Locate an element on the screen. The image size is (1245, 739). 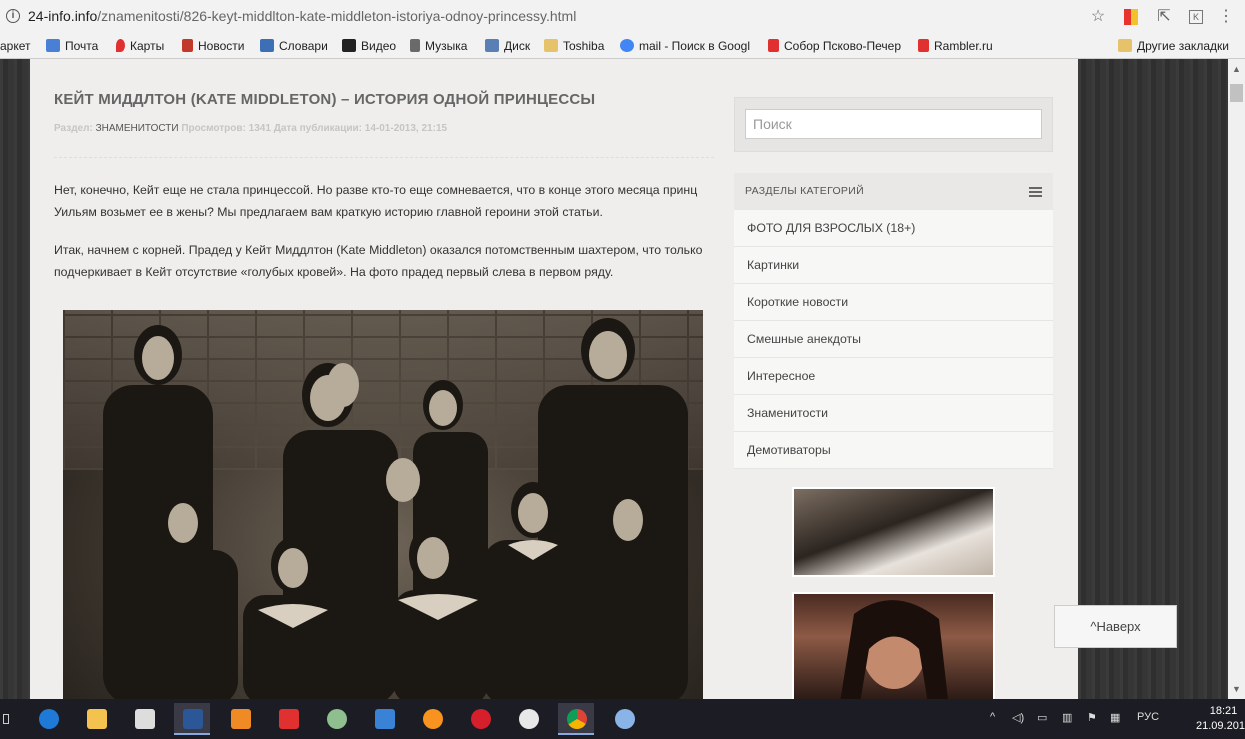
bookmark-sobor: Собор Псково-Печер is located at coordinates (836, 46).